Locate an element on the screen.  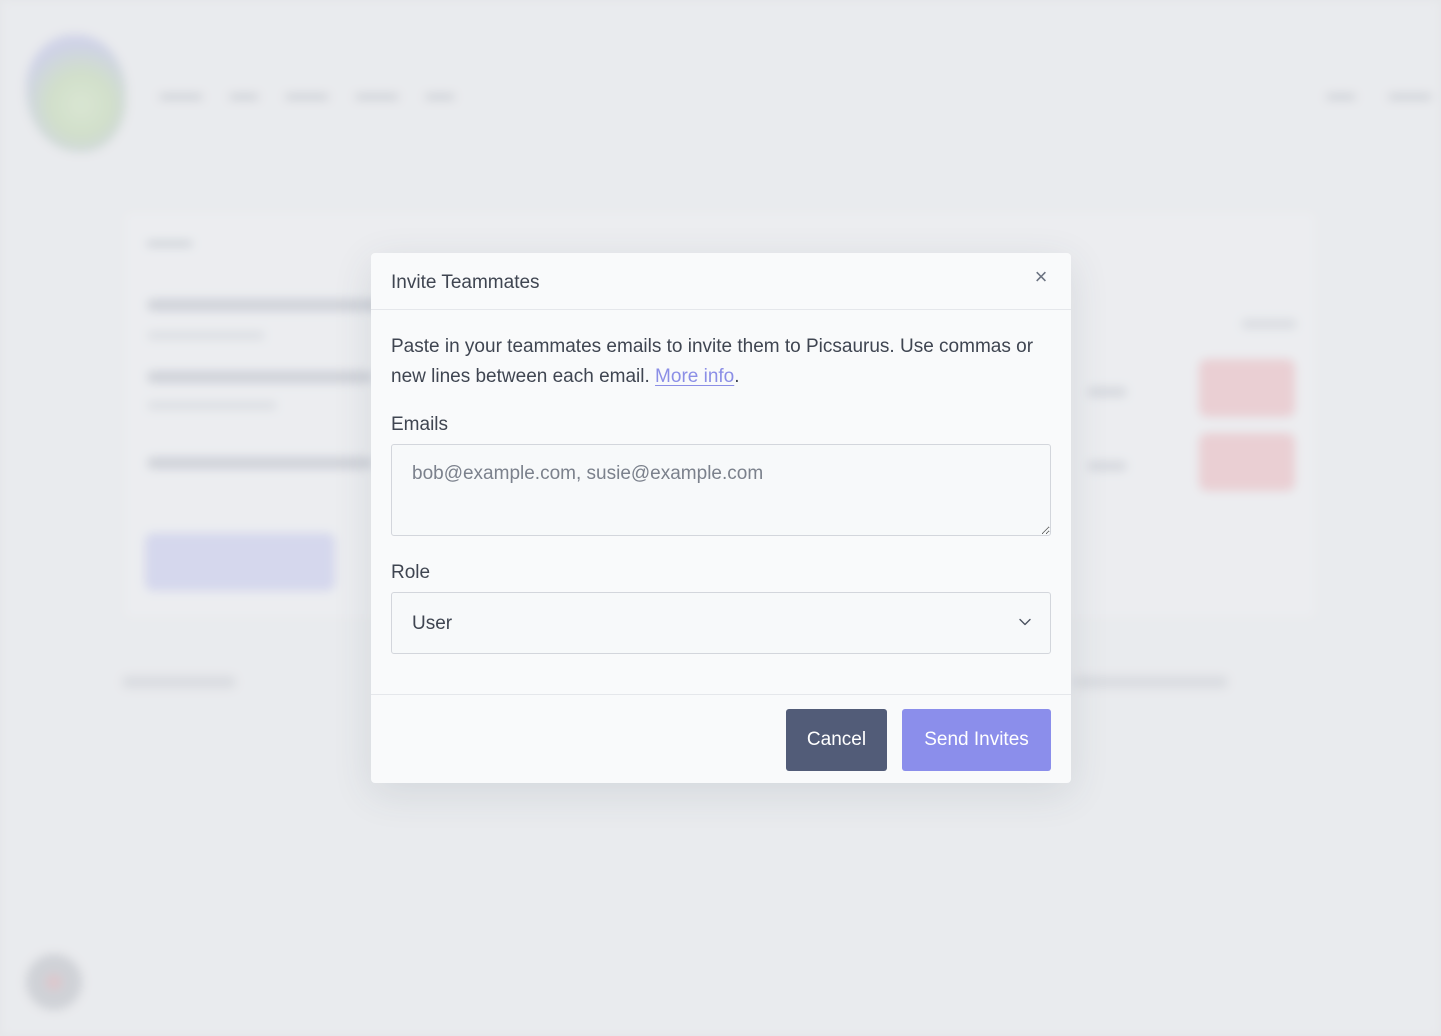
role-select-value: User is located at coordinates (432, 623).